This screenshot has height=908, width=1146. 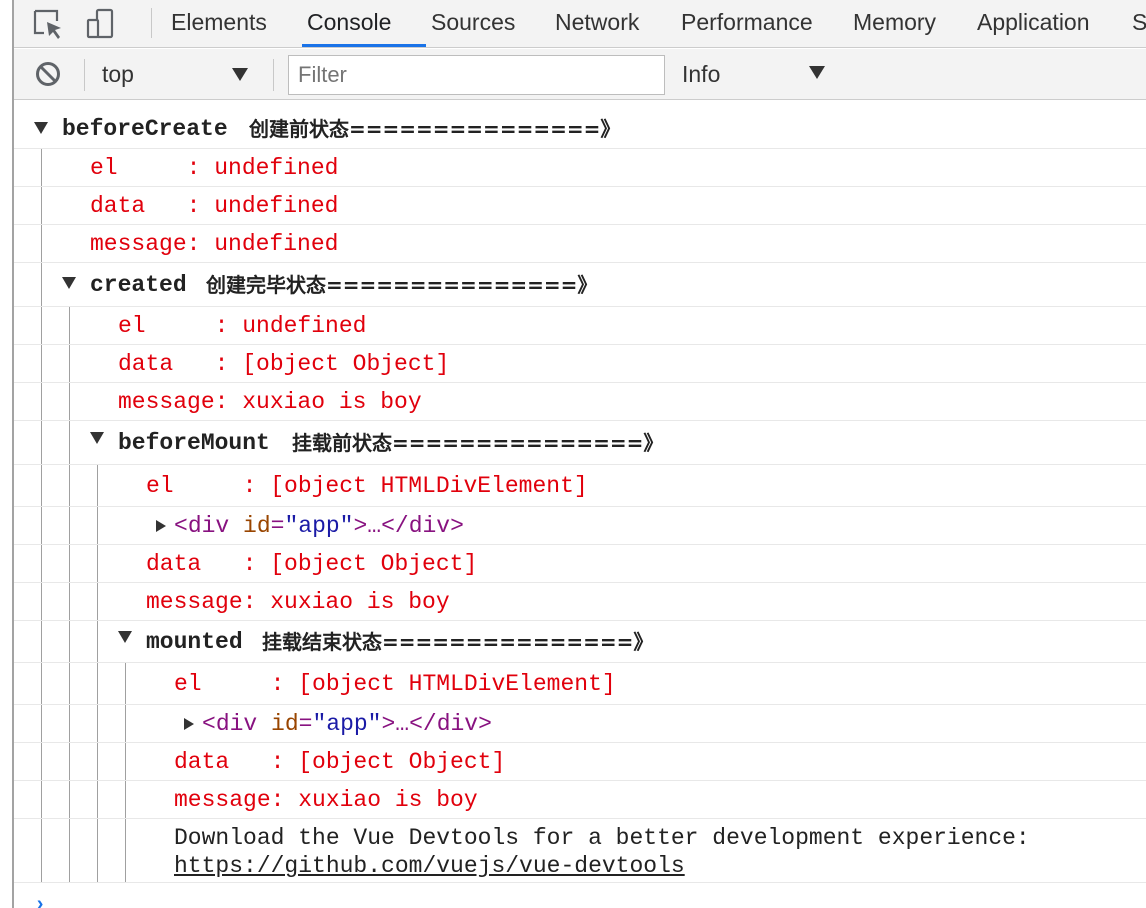 I want to click on tab-more-cutoff: S, so click(x=1139, y=24).